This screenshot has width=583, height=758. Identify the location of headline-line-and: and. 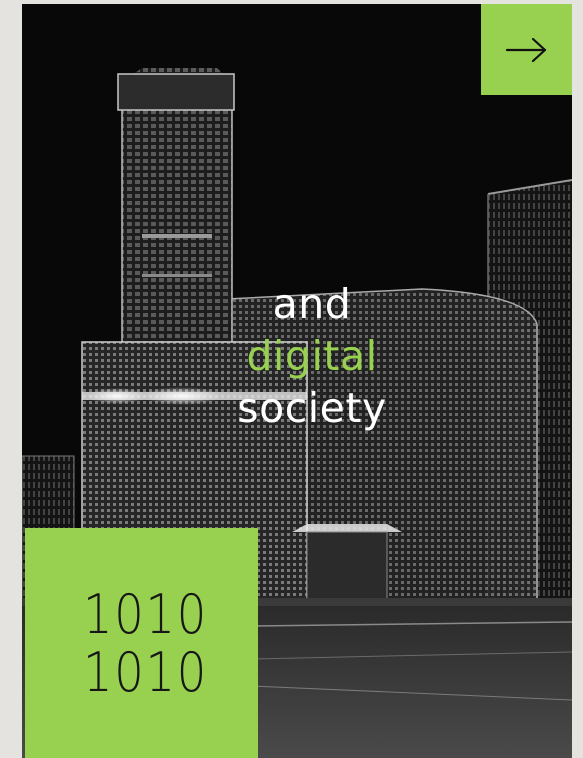
(312, 304).